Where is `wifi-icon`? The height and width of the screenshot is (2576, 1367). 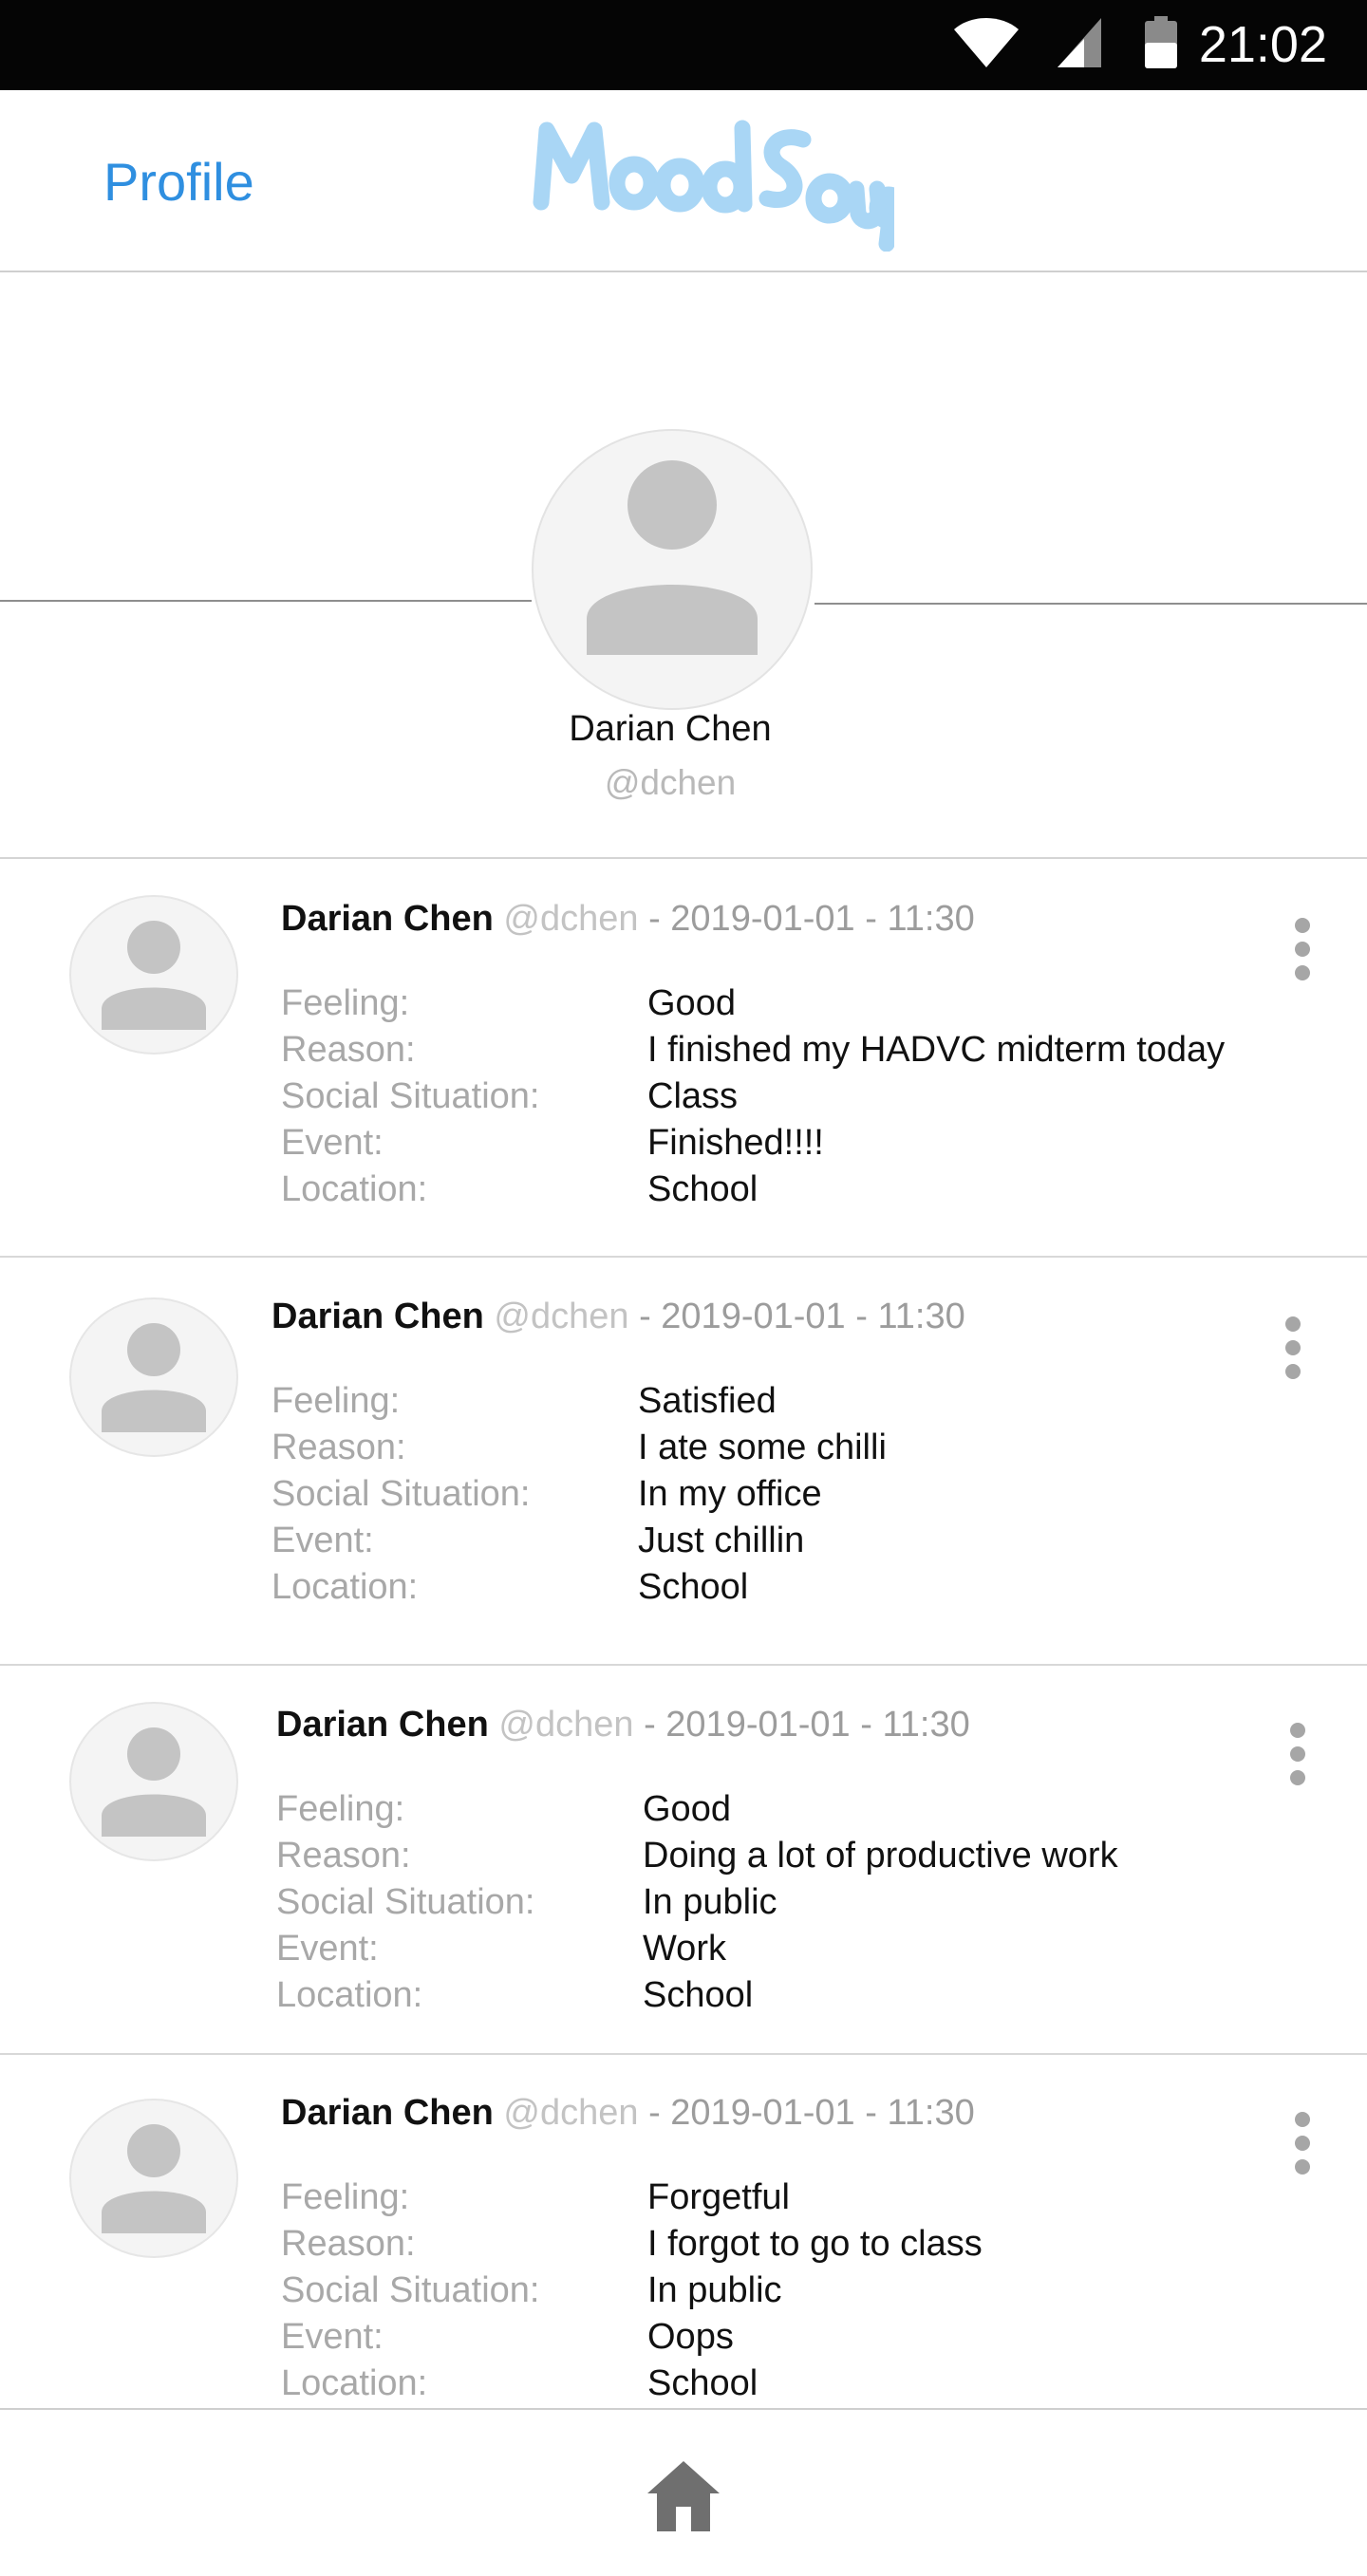
wifi-icon is located at coordinates (986, 42).